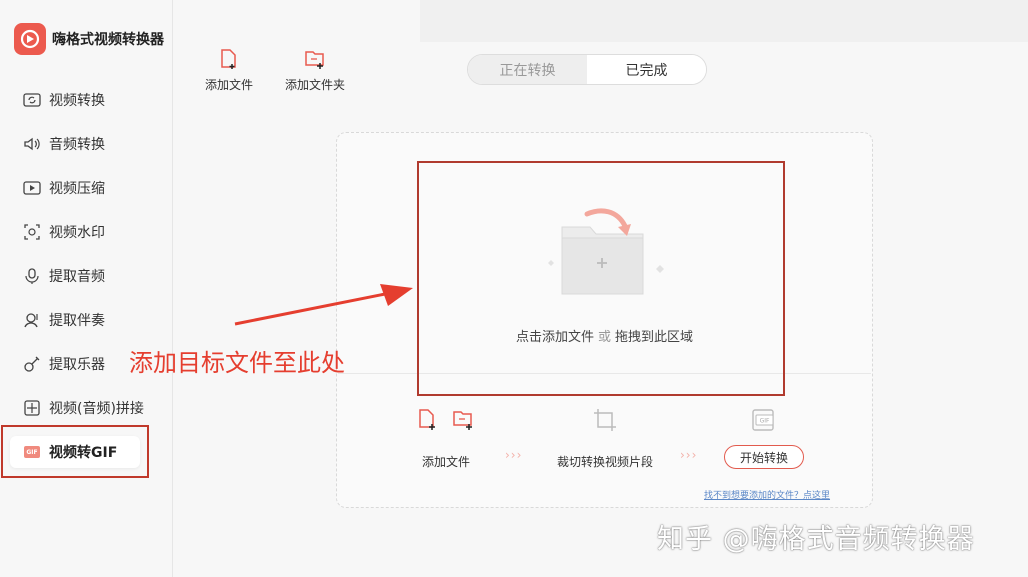 The width and height of the screenshot is (1028, 577). Describe the element at coordinates (77, 365) in the screenshot. I see `sidebar-item-label: 提取乐器` at that location.